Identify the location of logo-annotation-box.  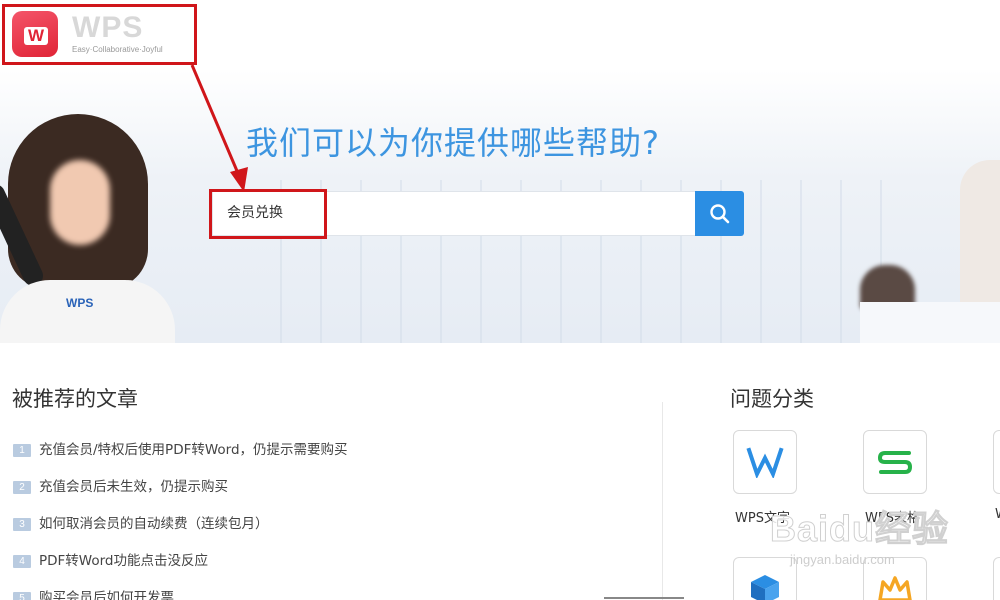
(99, 34).